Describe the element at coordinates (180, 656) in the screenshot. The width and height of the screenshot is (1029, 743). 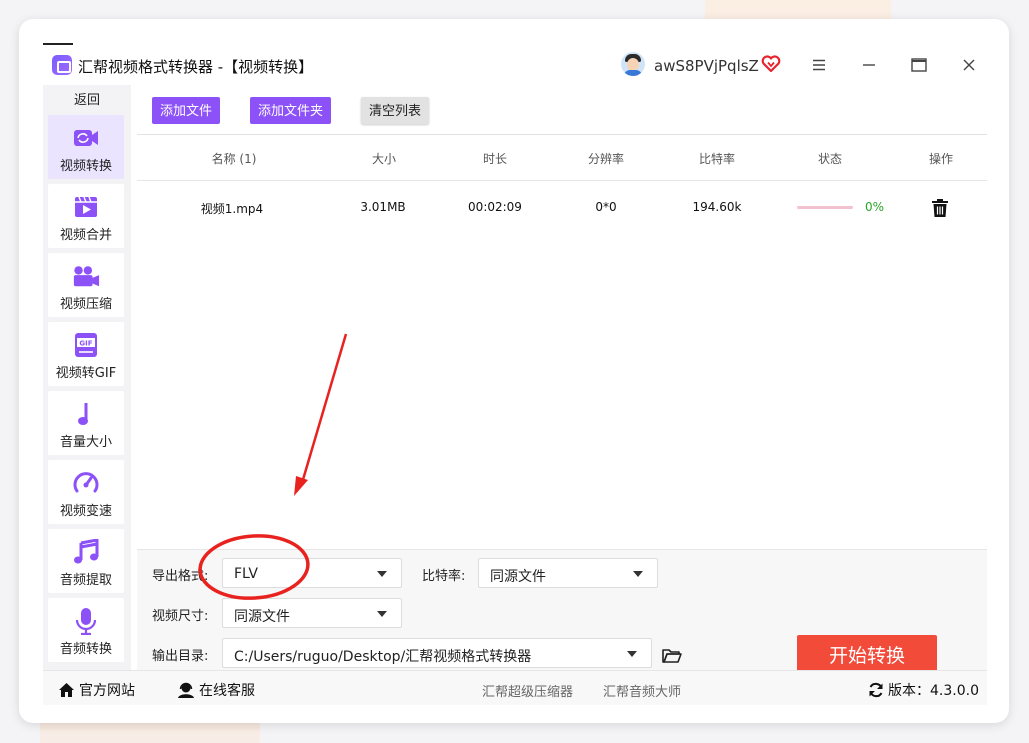
I see `output-dir-label: 输出目录:` at that location.